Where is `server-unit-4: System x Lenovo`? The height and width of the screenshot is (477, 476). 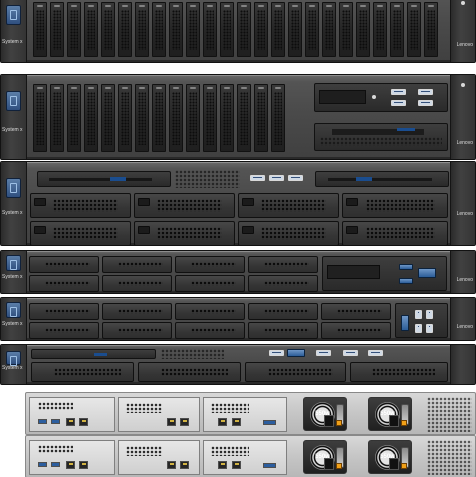
server-unit-4: System x Lenovo is located at coordinates (238, 272).